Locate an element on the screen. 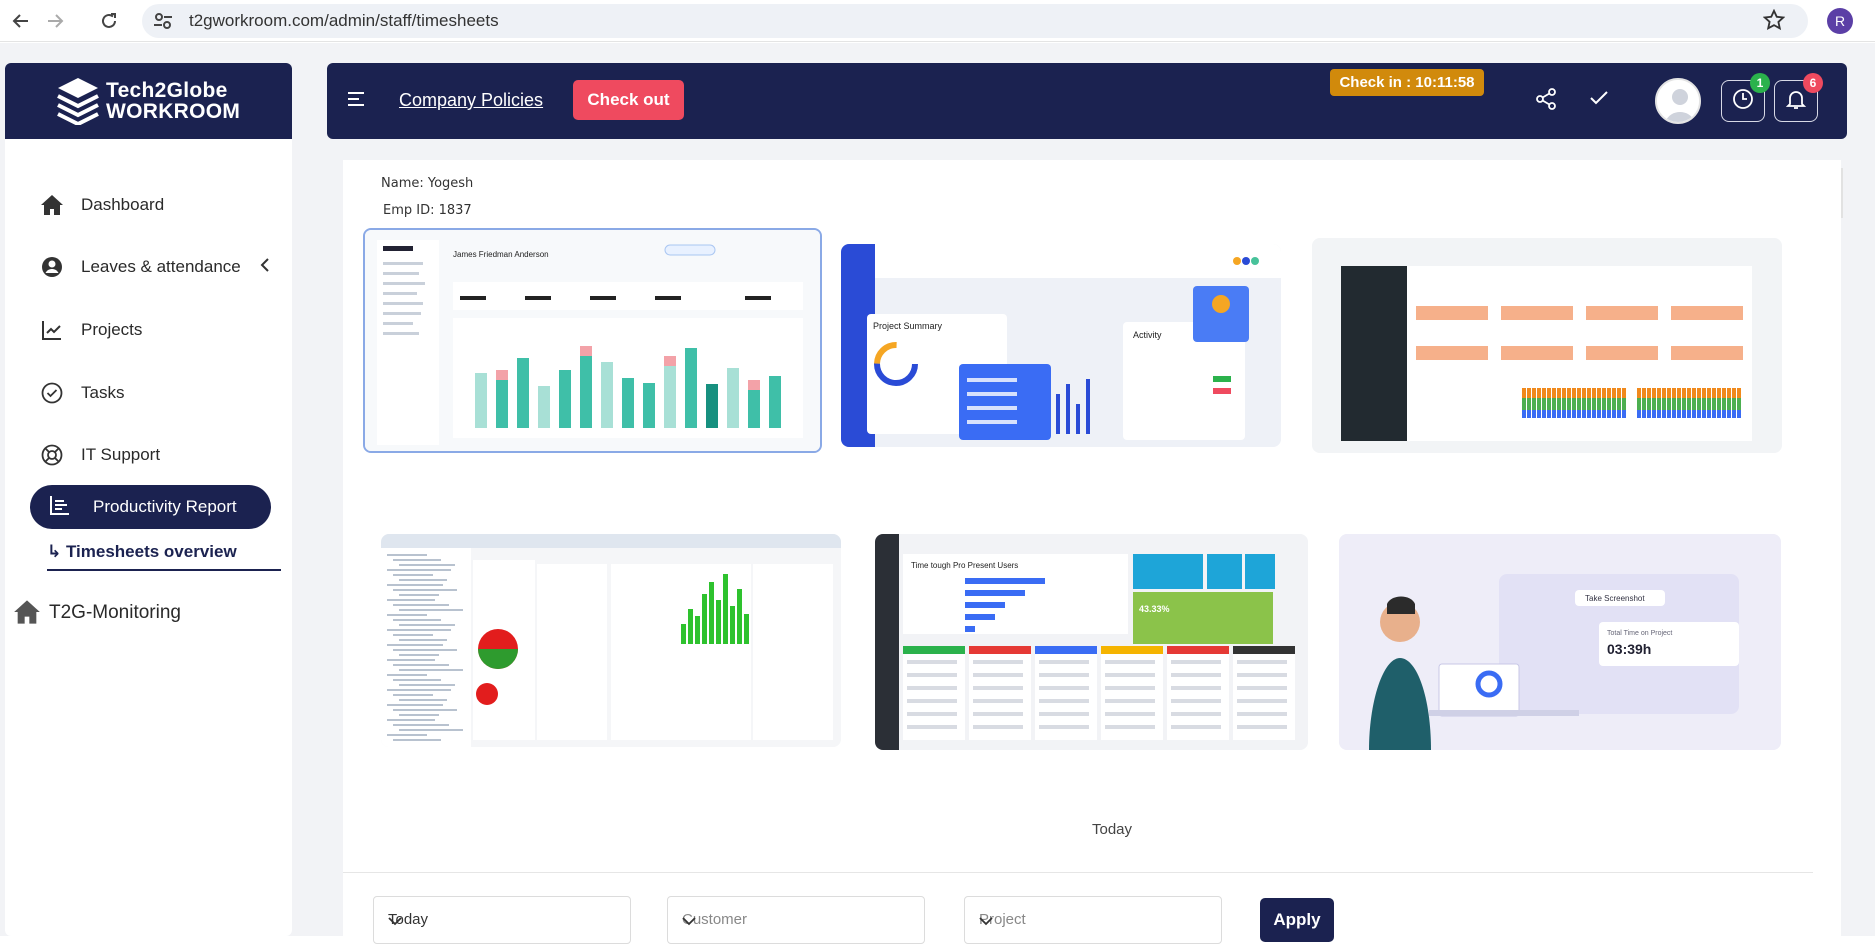 Image resolution: width=1875 pixels, height=944 pixels. check-circle-icon is located at coordinates (52, 393).